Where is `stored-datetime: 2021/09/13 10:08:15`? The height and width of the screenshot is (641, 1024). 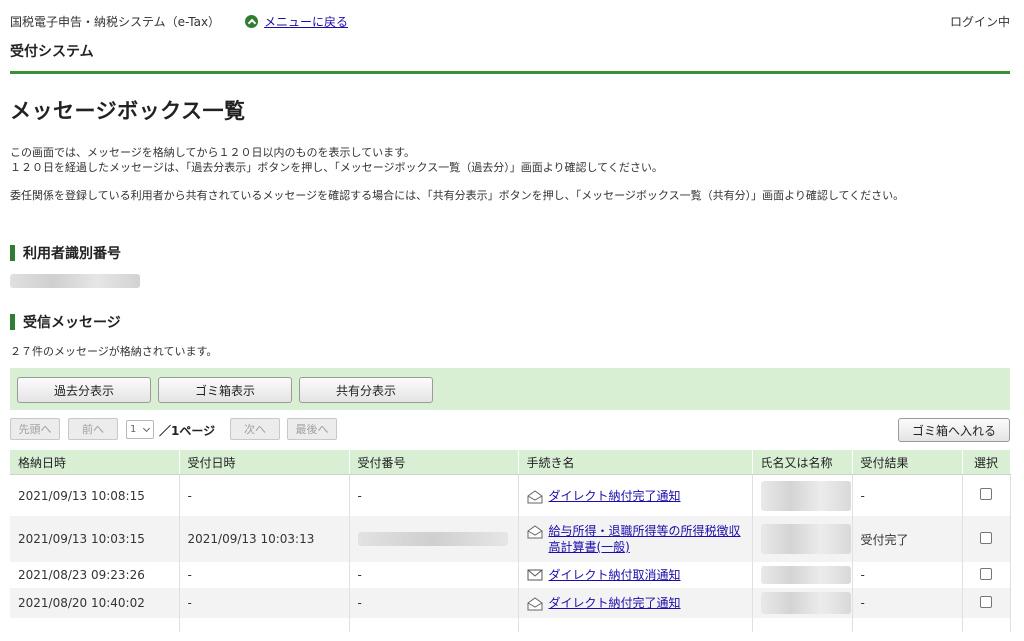 stored-datetime: 2021/09/13 10:08:15 is located at coordinates (95, 495).